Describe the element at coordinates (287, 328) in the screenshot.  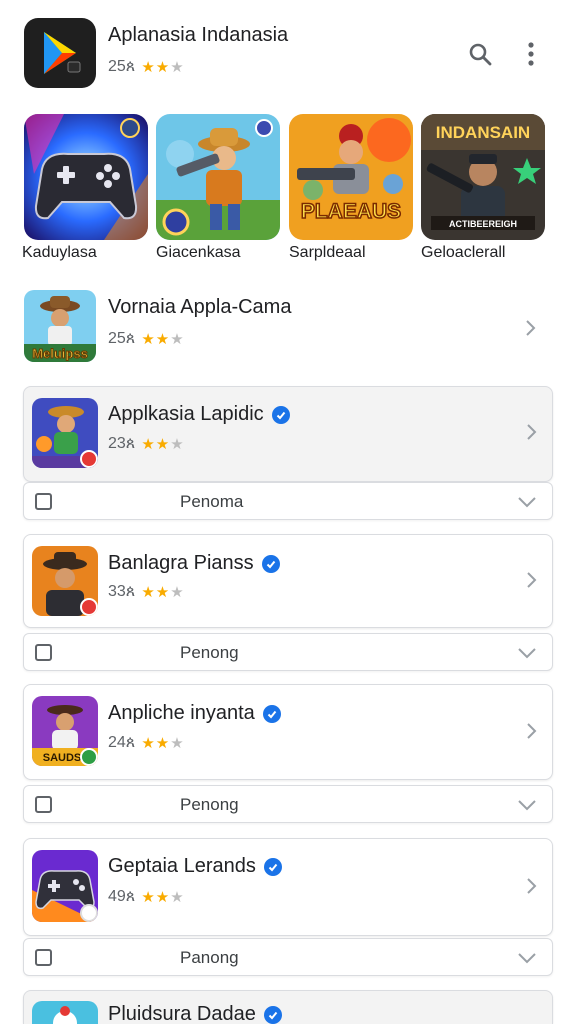
I see `list-item: Meluipss Vornaia Appla-Cama 25ጰ ★ ★ ★` at that location.